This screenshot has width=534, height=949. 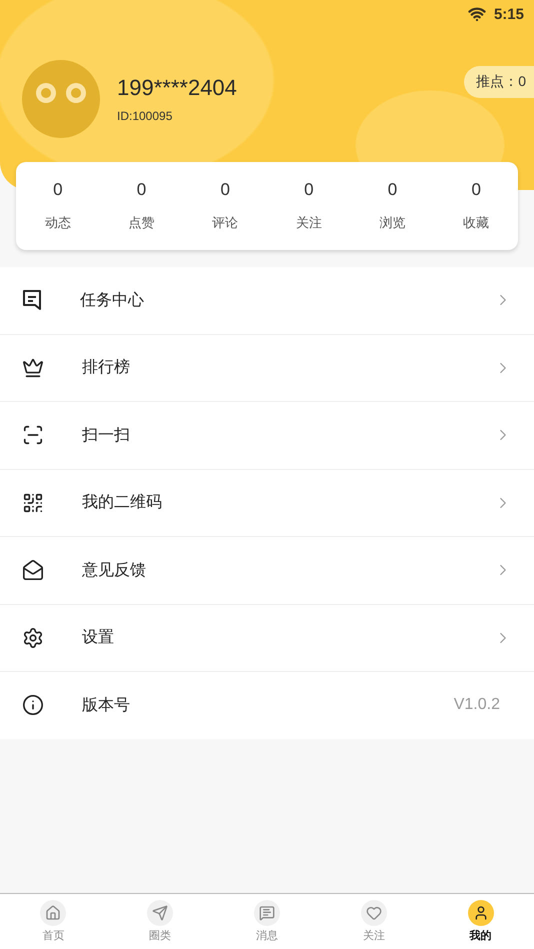 What do you see at coordinates (267, 434) in the screenshot?
I see `menu-item: 扫一扫` at bounding box center [267, 434].